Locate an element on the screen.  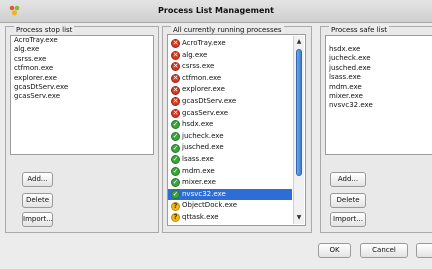
process-name: ObjectDock.exe is located at coordinates (210, 205).